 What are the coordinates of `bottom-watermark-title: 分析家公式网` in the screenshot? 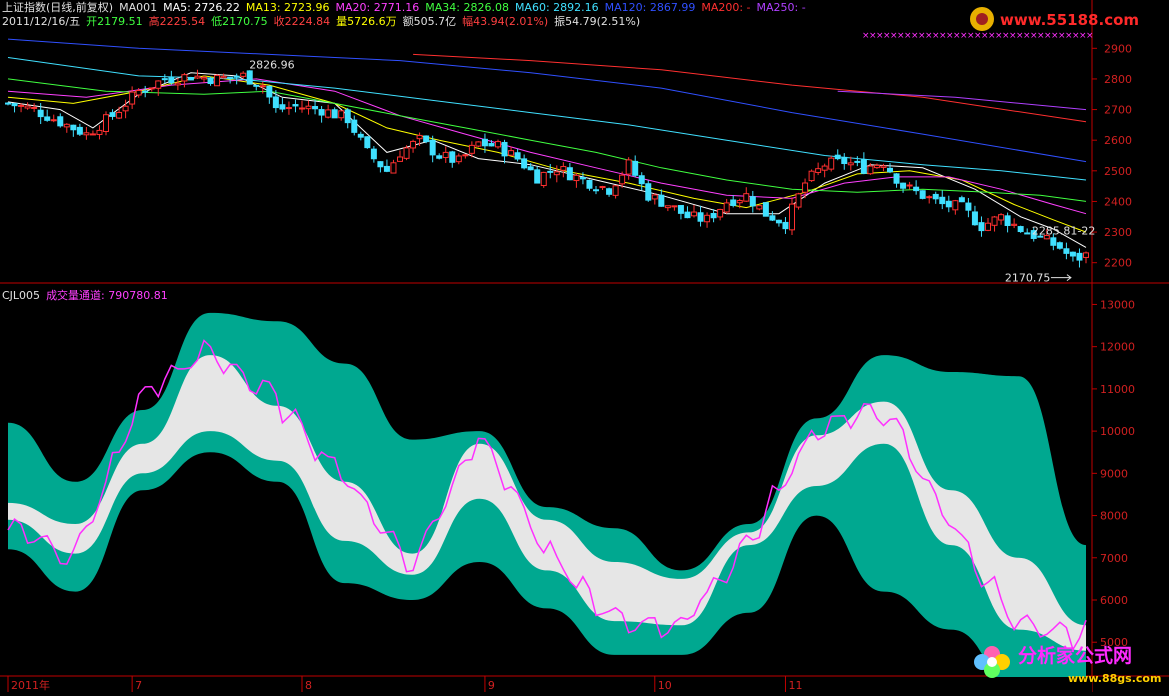 It's located at (1075, 655).